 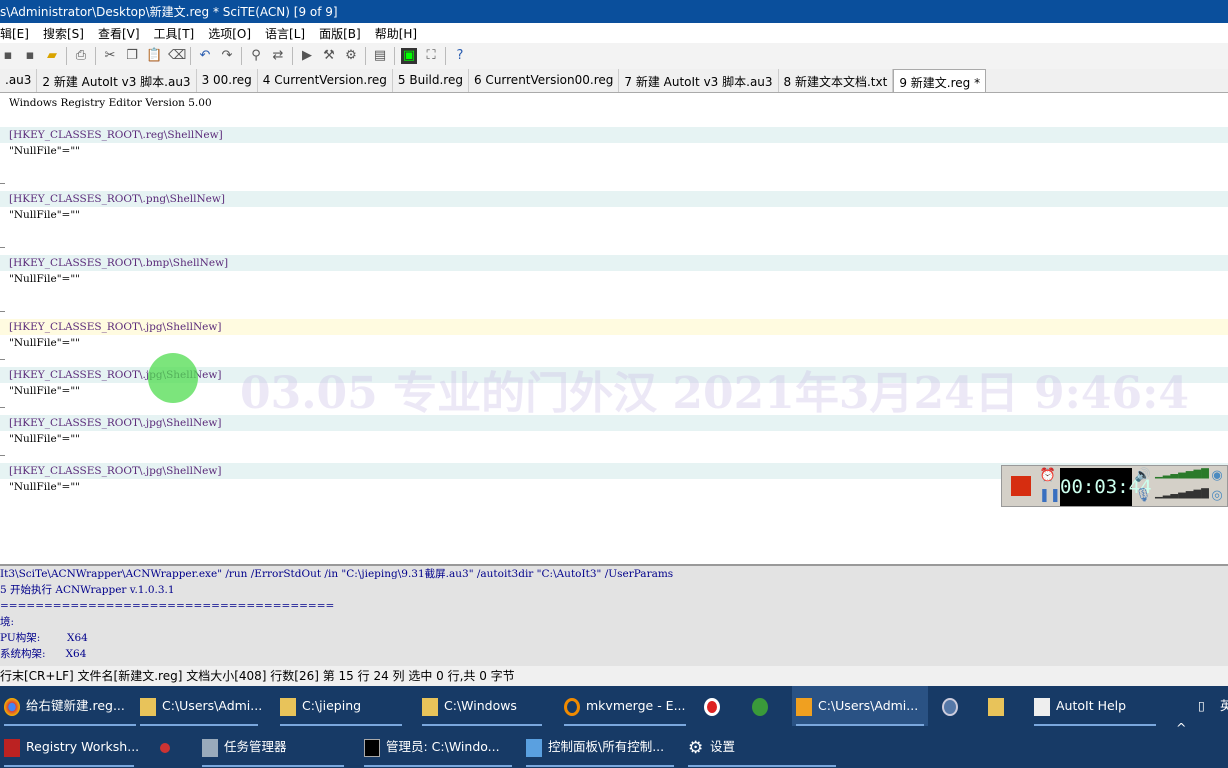 What do you see at coordinates (110, 56) in the screenshot?
I see `cut-icon: ✂` at bounding box center [110, 56].